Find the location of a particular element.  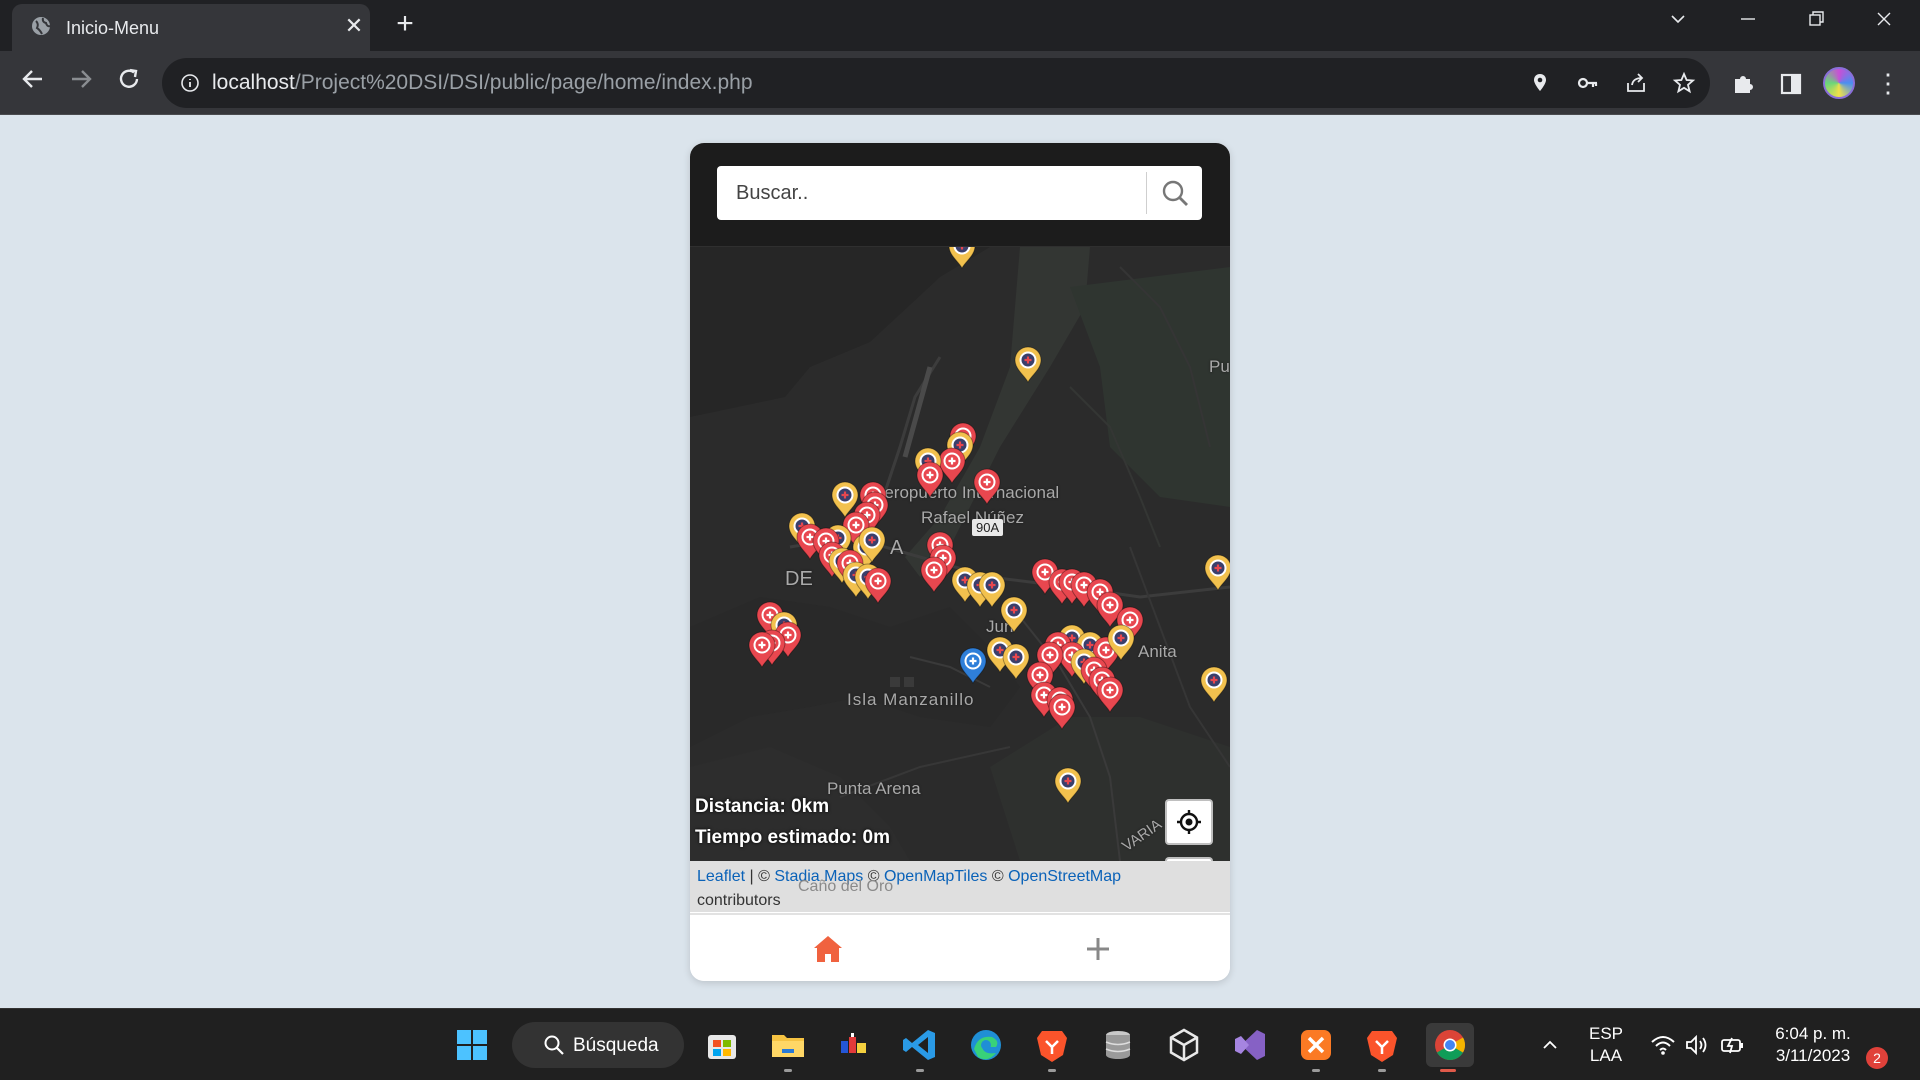

new-tab-button: + is located at coordinates (405, 24).